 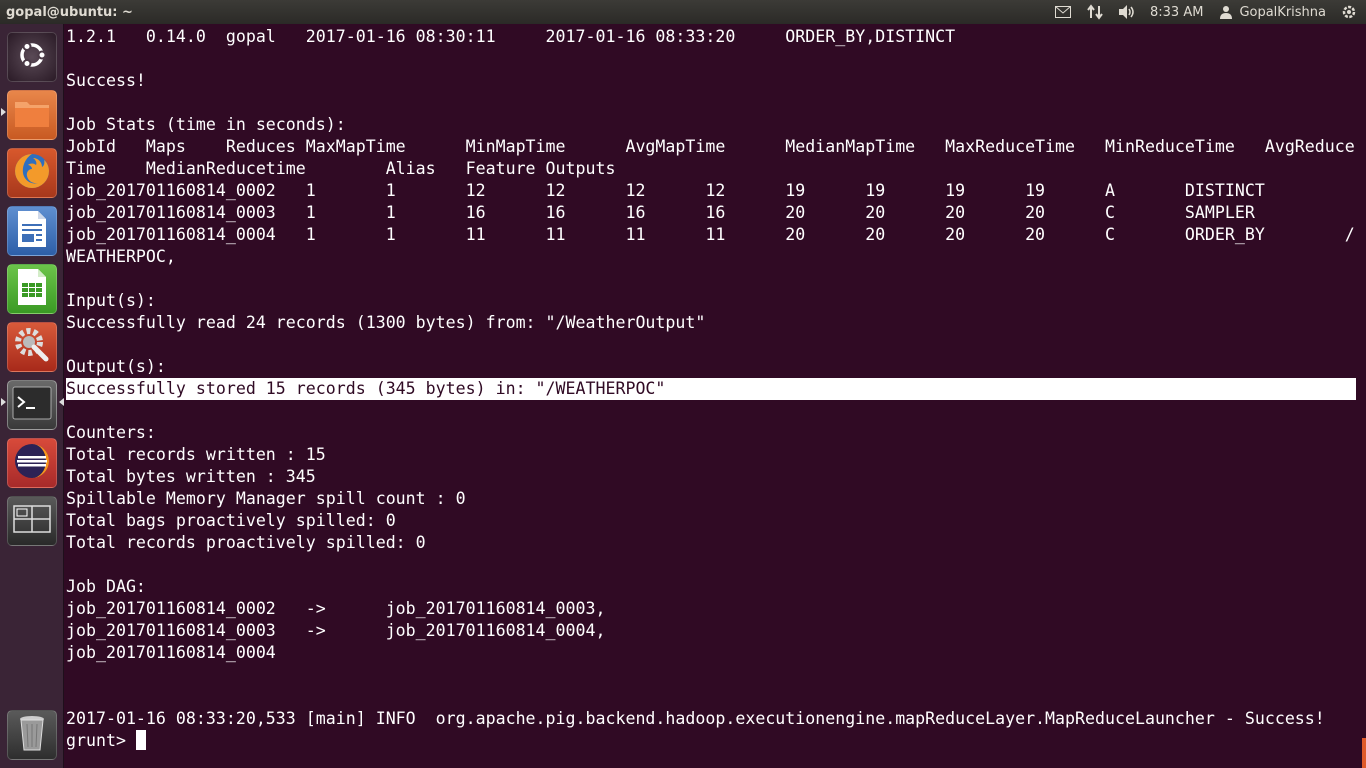 I want to click on volume-icon, so click(x=1127, y=12).